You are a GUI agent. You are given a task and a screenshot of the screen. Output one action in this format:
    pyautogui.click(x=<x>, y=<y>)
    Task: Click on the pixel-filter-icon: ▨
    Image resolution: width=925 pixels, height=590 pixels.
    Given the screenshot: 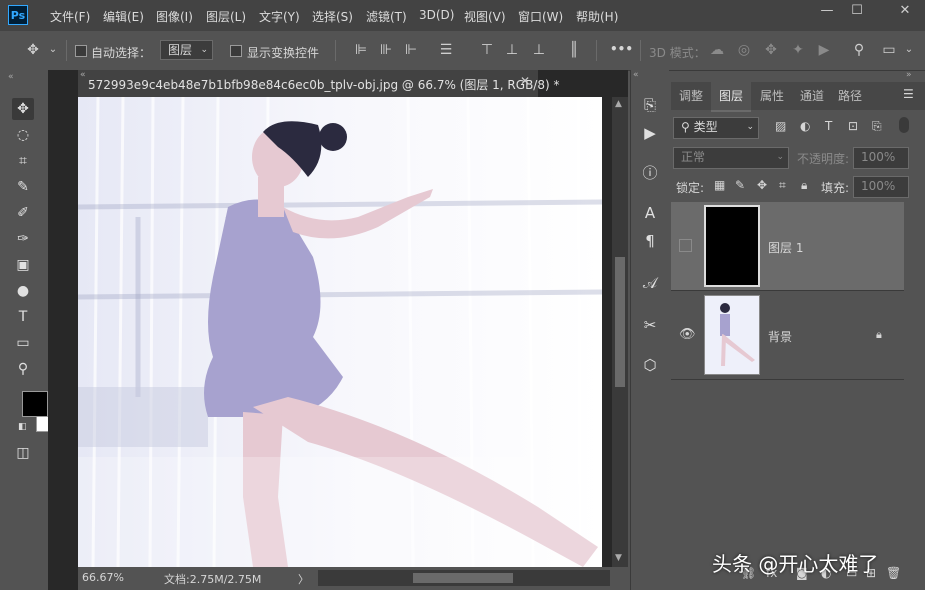 What is the action you would take?
    pyautogui.click(x=780, y=126)
    